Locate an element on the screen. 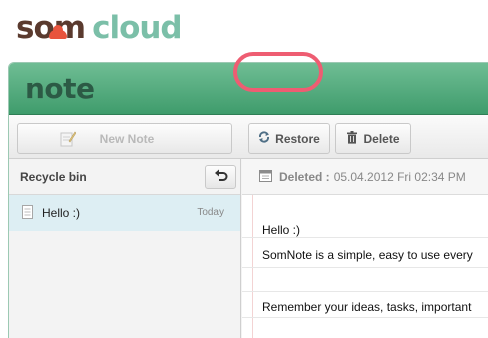 The width and height of the screenshot is (488, 338). deleted-date: 05.04.2012 Fri 02:34 PM is located at coordinates (399, 176).